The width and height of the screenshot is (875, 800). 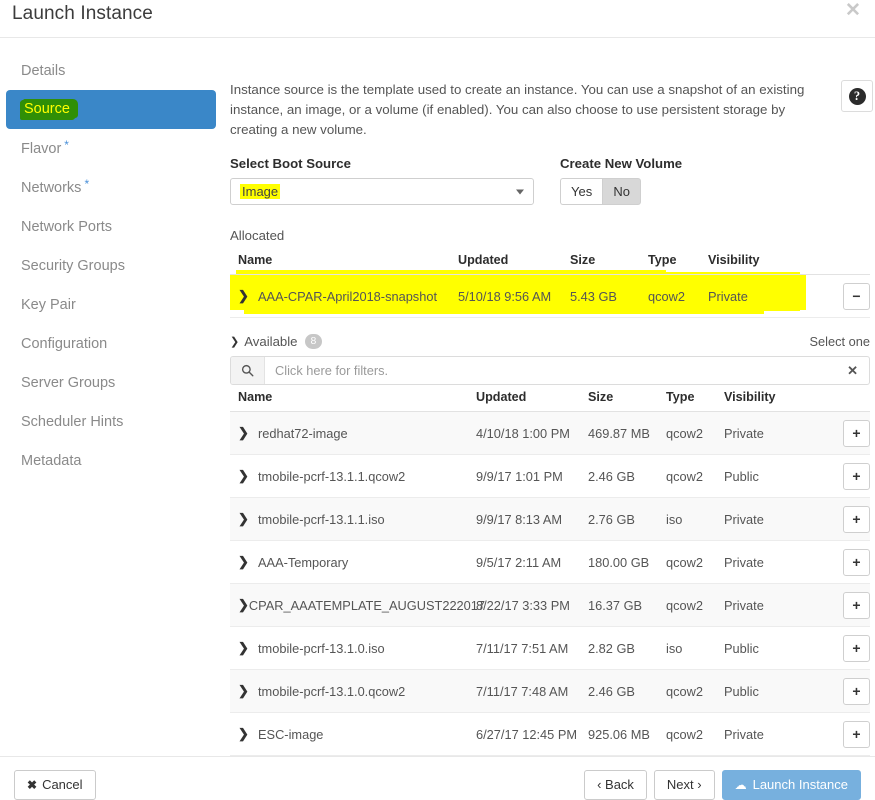 What do you see at coordinates (67, 226) in the screenshot?
I see `sidebar-item-label: Network Ports` at bounding box center [67, 226].